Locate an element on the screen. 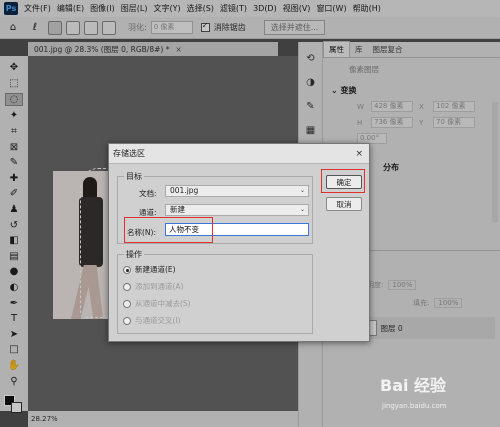  document-label-text: 文档: is located at coordinates (148, 193).